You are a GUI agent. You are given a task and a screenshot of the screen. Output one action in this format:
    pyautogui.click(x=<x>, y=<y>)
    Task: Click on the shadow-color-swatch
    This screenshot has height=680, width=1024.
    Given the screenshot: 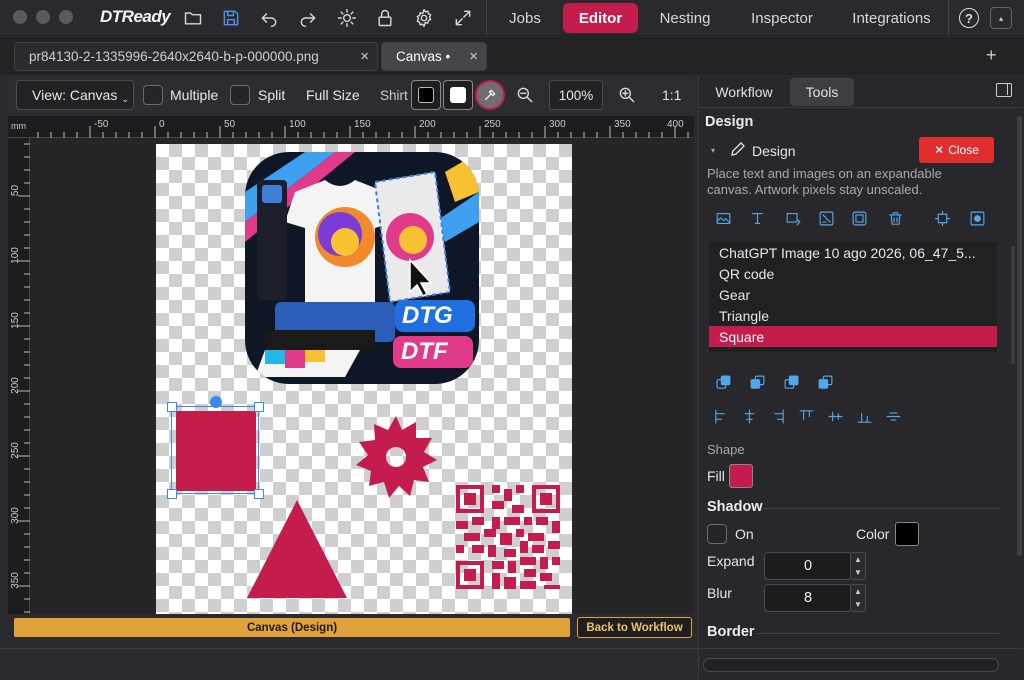 What is the action you would take?
    pyautogui.click(x=907, y=534)
    